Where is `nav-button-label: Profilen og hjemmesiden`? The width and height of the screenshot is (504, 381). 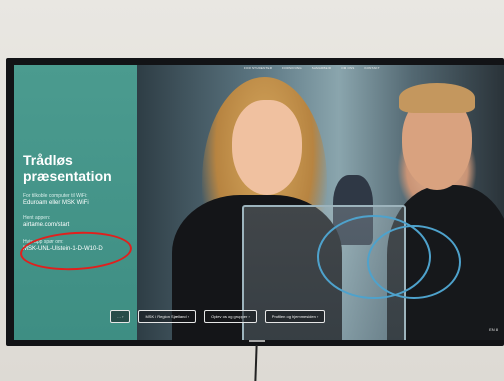
nav-button-label: Profilen og hjemmesiden is located at coordinates (293, 316).